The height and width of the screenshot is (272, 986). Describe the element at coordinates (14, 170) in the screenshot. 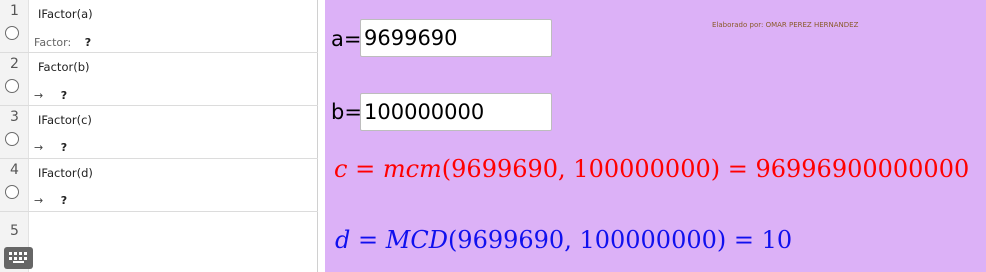

I see `row-number: 4` at that location.